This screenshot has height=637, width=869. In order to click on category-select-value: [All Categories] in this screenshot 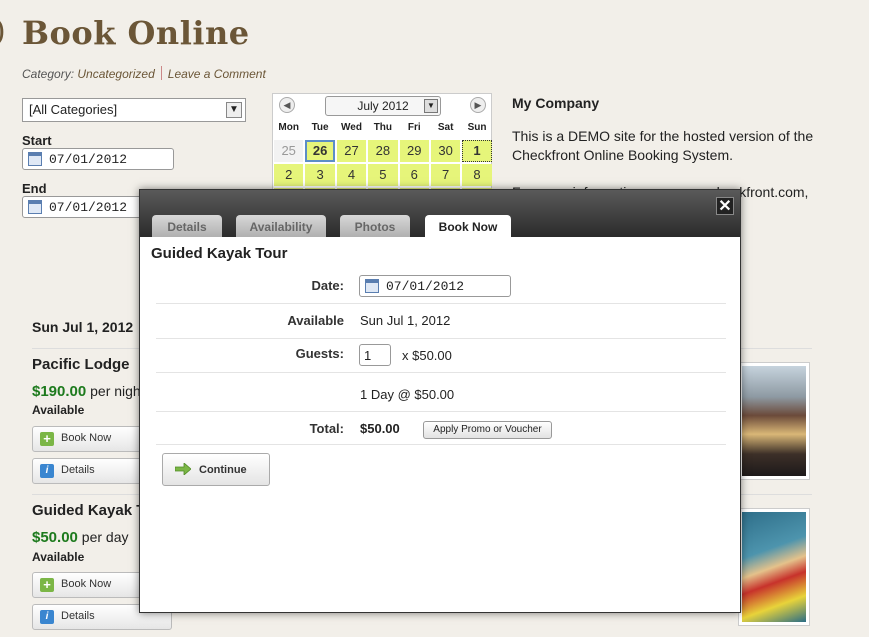, I will do `click(73, 109)`.